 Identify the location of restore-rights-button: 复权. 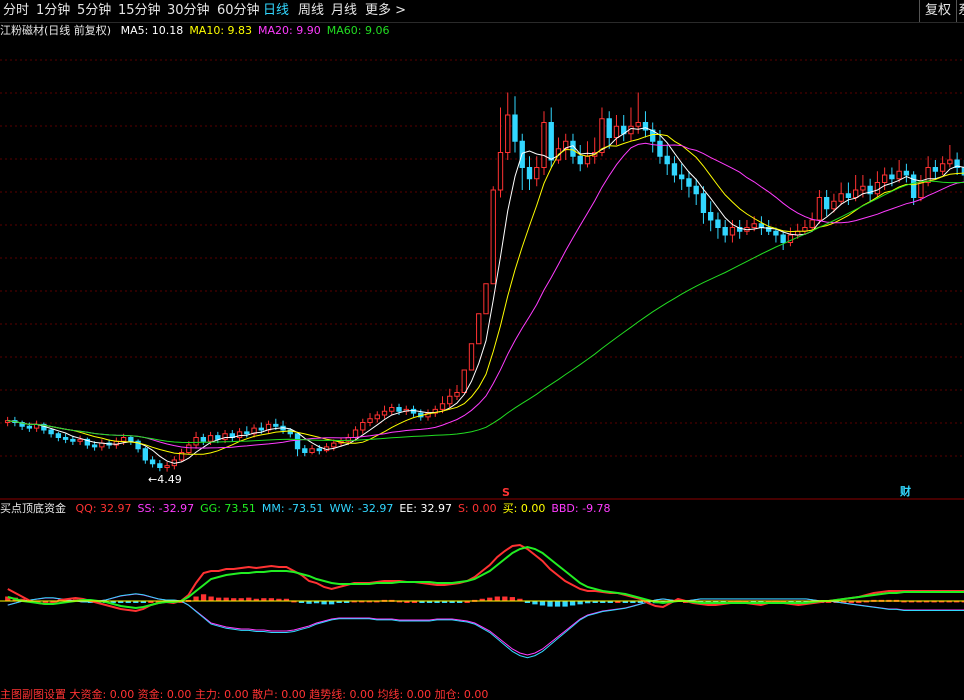
(938, 11).